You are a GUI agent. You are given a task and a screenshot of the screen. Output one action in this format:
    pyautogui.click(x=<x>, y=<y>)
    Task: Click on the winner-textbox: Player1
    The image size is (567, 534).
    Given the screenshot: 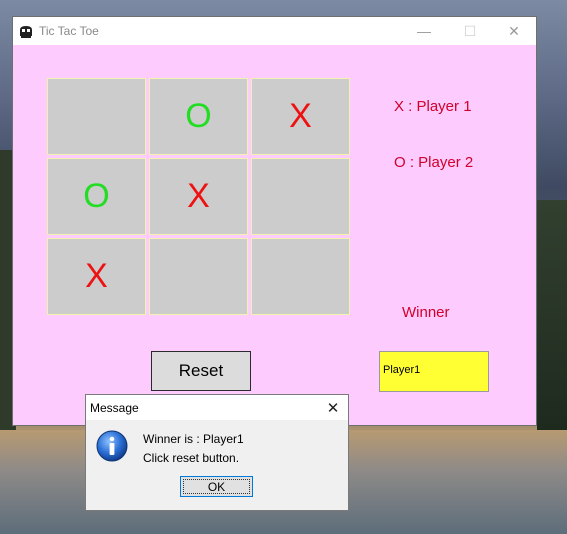 What is the action you would take?
    pyautogui.click(x=434, y=371)
    